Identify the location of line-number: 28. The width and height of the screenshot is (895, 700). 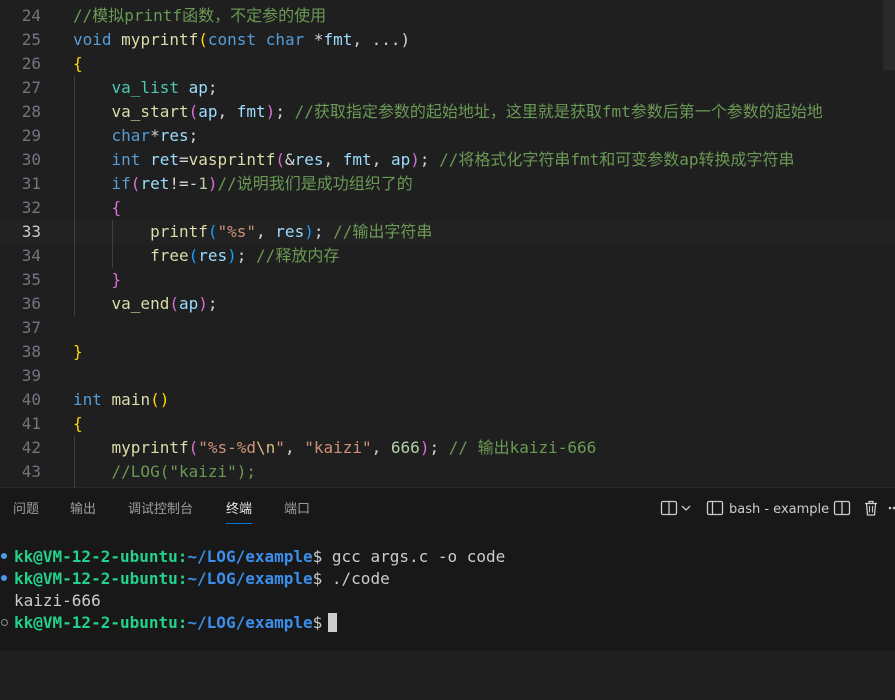
(20, 112).